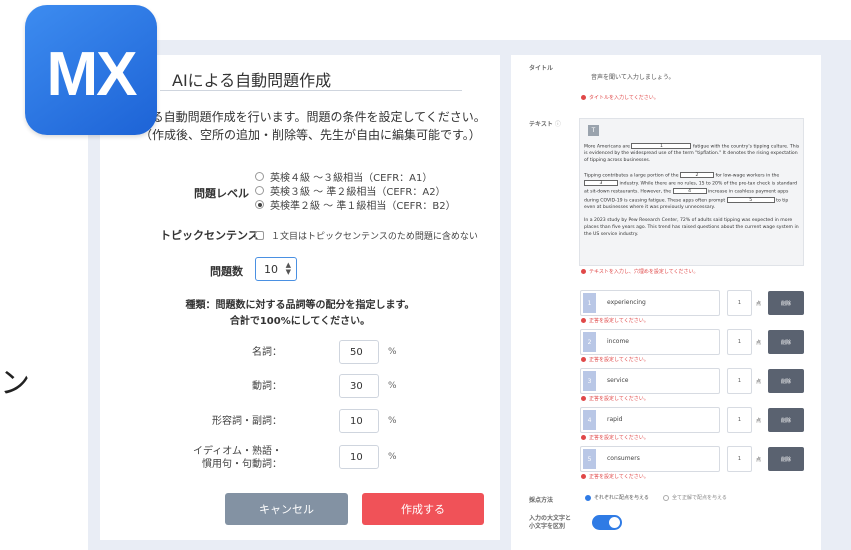 Image resolution: width=851 pixels, height=550 pixels. What do you see at coordinates (259, 235) in the screenshot?
I see `checkbox-icon` at bounding box center [259, 235].